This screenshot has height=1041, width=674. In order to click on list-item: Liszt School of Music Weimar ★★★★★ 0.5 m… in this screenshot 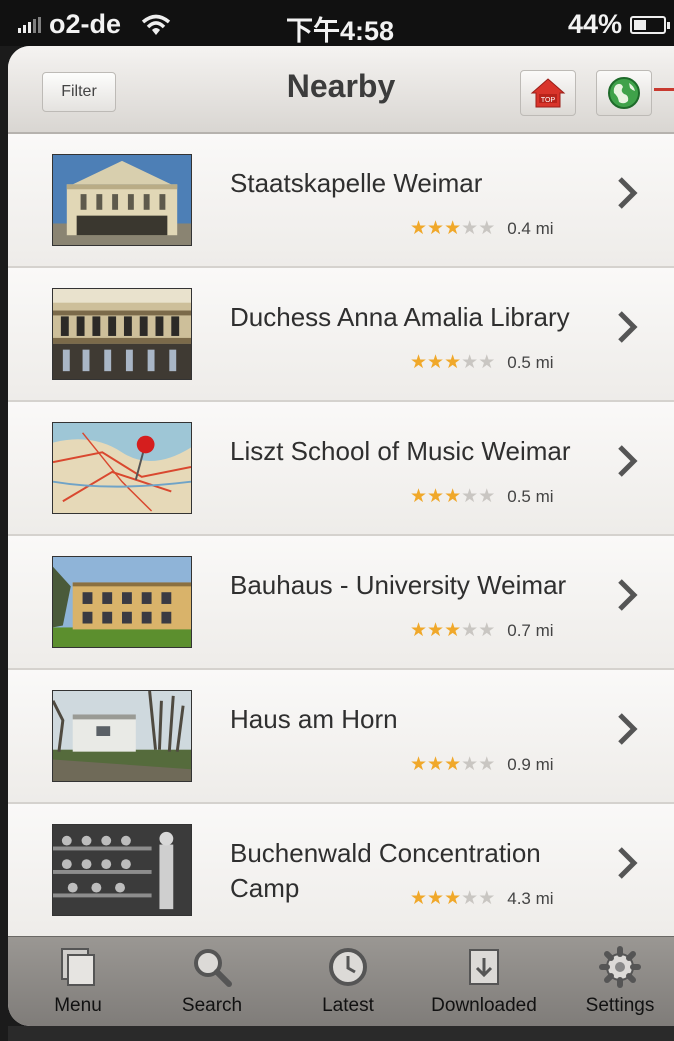, I will do `click(341, 469)`.